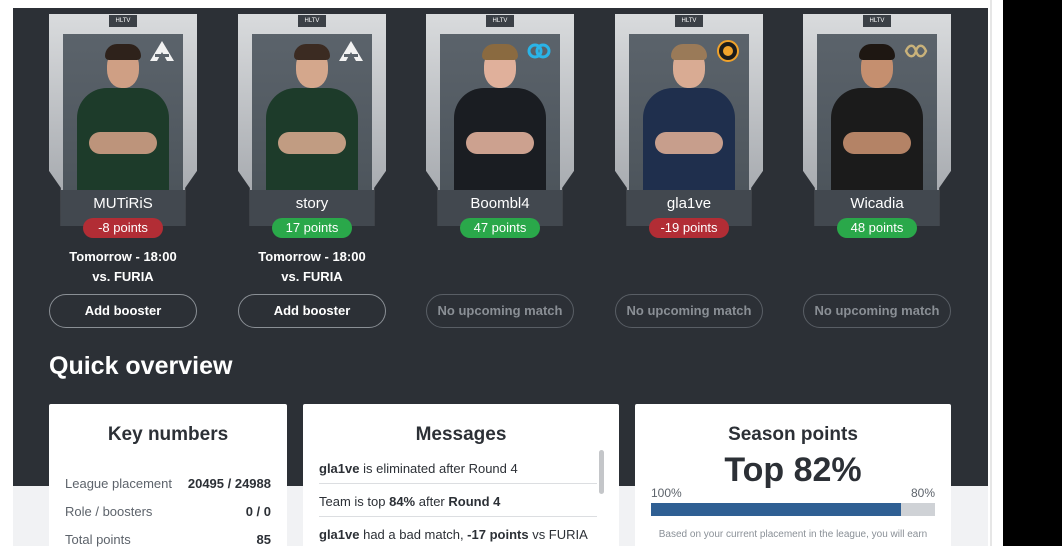 This screenshot has width=1062, height=554. I want to click on league-placement-label: League placement, so click(118, 483).